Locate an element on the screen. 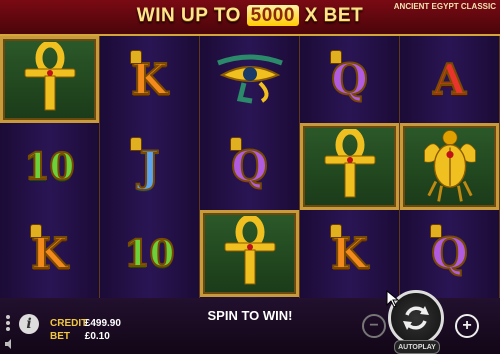  autoplay-label: AUTOPLAY is located at coordinates (417, 347).